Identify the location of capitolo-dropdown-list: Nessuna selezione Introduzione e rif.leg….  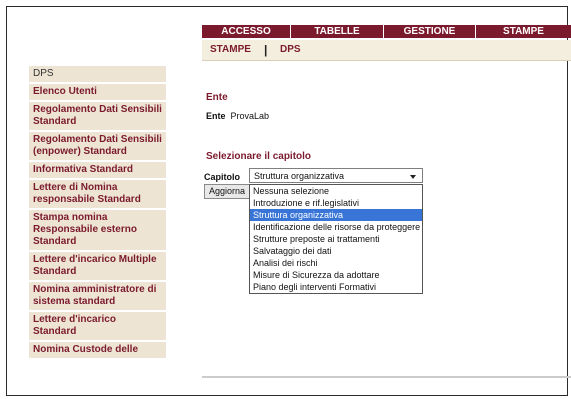
(336, 239).